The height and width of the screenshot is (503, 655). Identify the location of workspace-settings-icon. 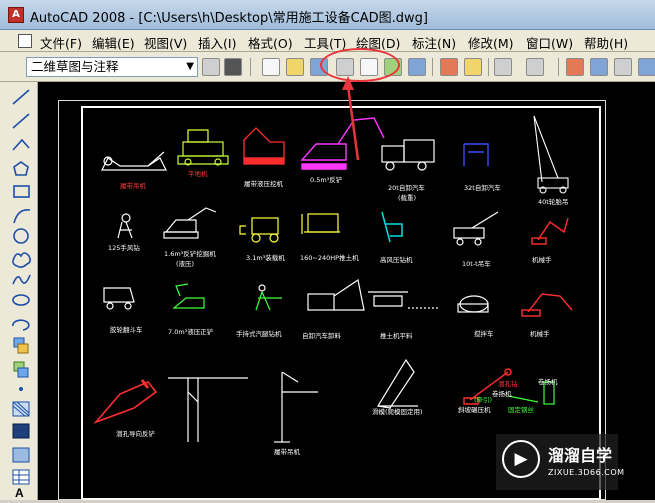
(211, 67).